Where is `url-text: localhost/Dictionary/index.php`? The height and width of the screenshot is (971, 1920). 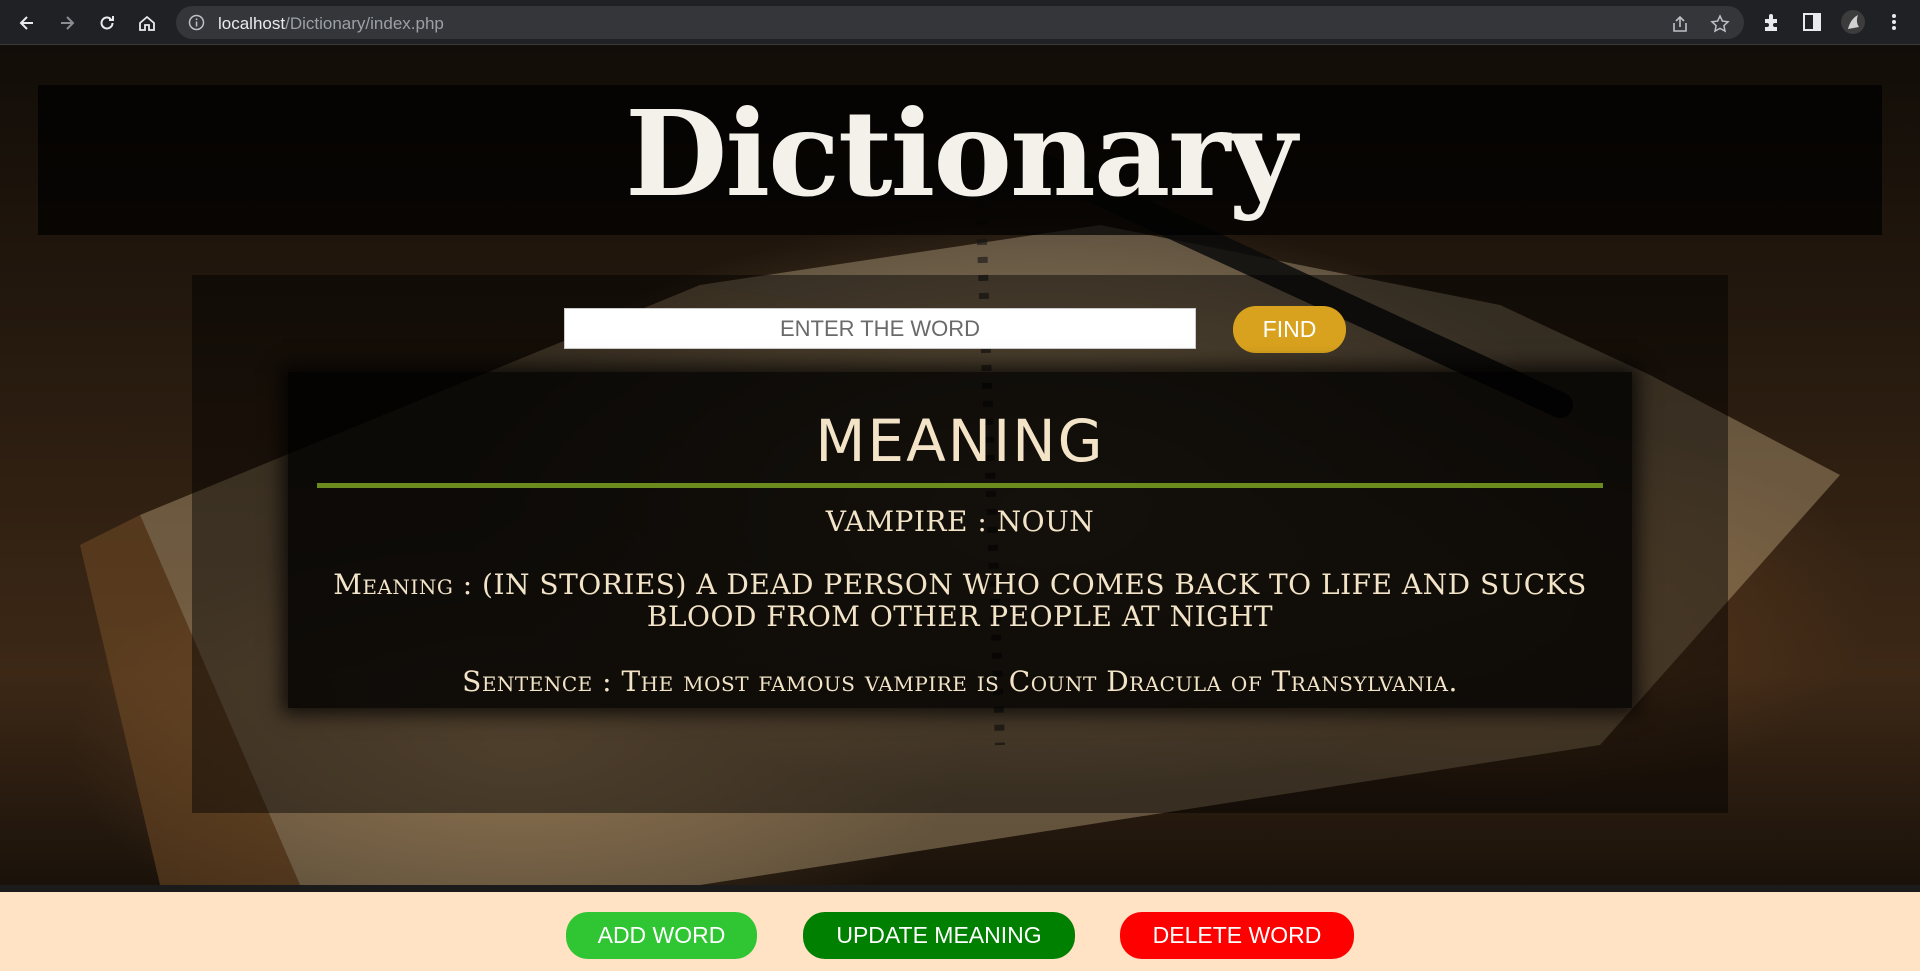 url-text: localhost/Dictionary/index.php is located at coordinates (331, 24).